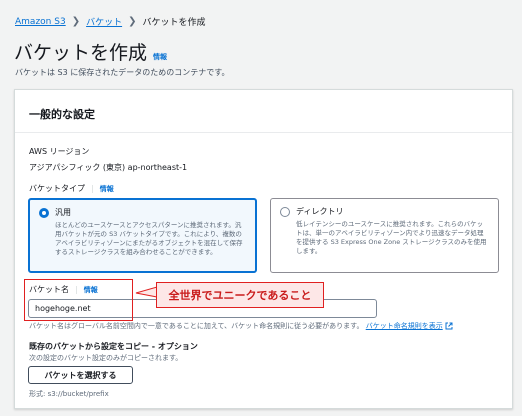 The image size is (522, 416). I want to click on copy-settings-description: 次の設定のバケット設定のみがコピーされます。, so click(106, 358).